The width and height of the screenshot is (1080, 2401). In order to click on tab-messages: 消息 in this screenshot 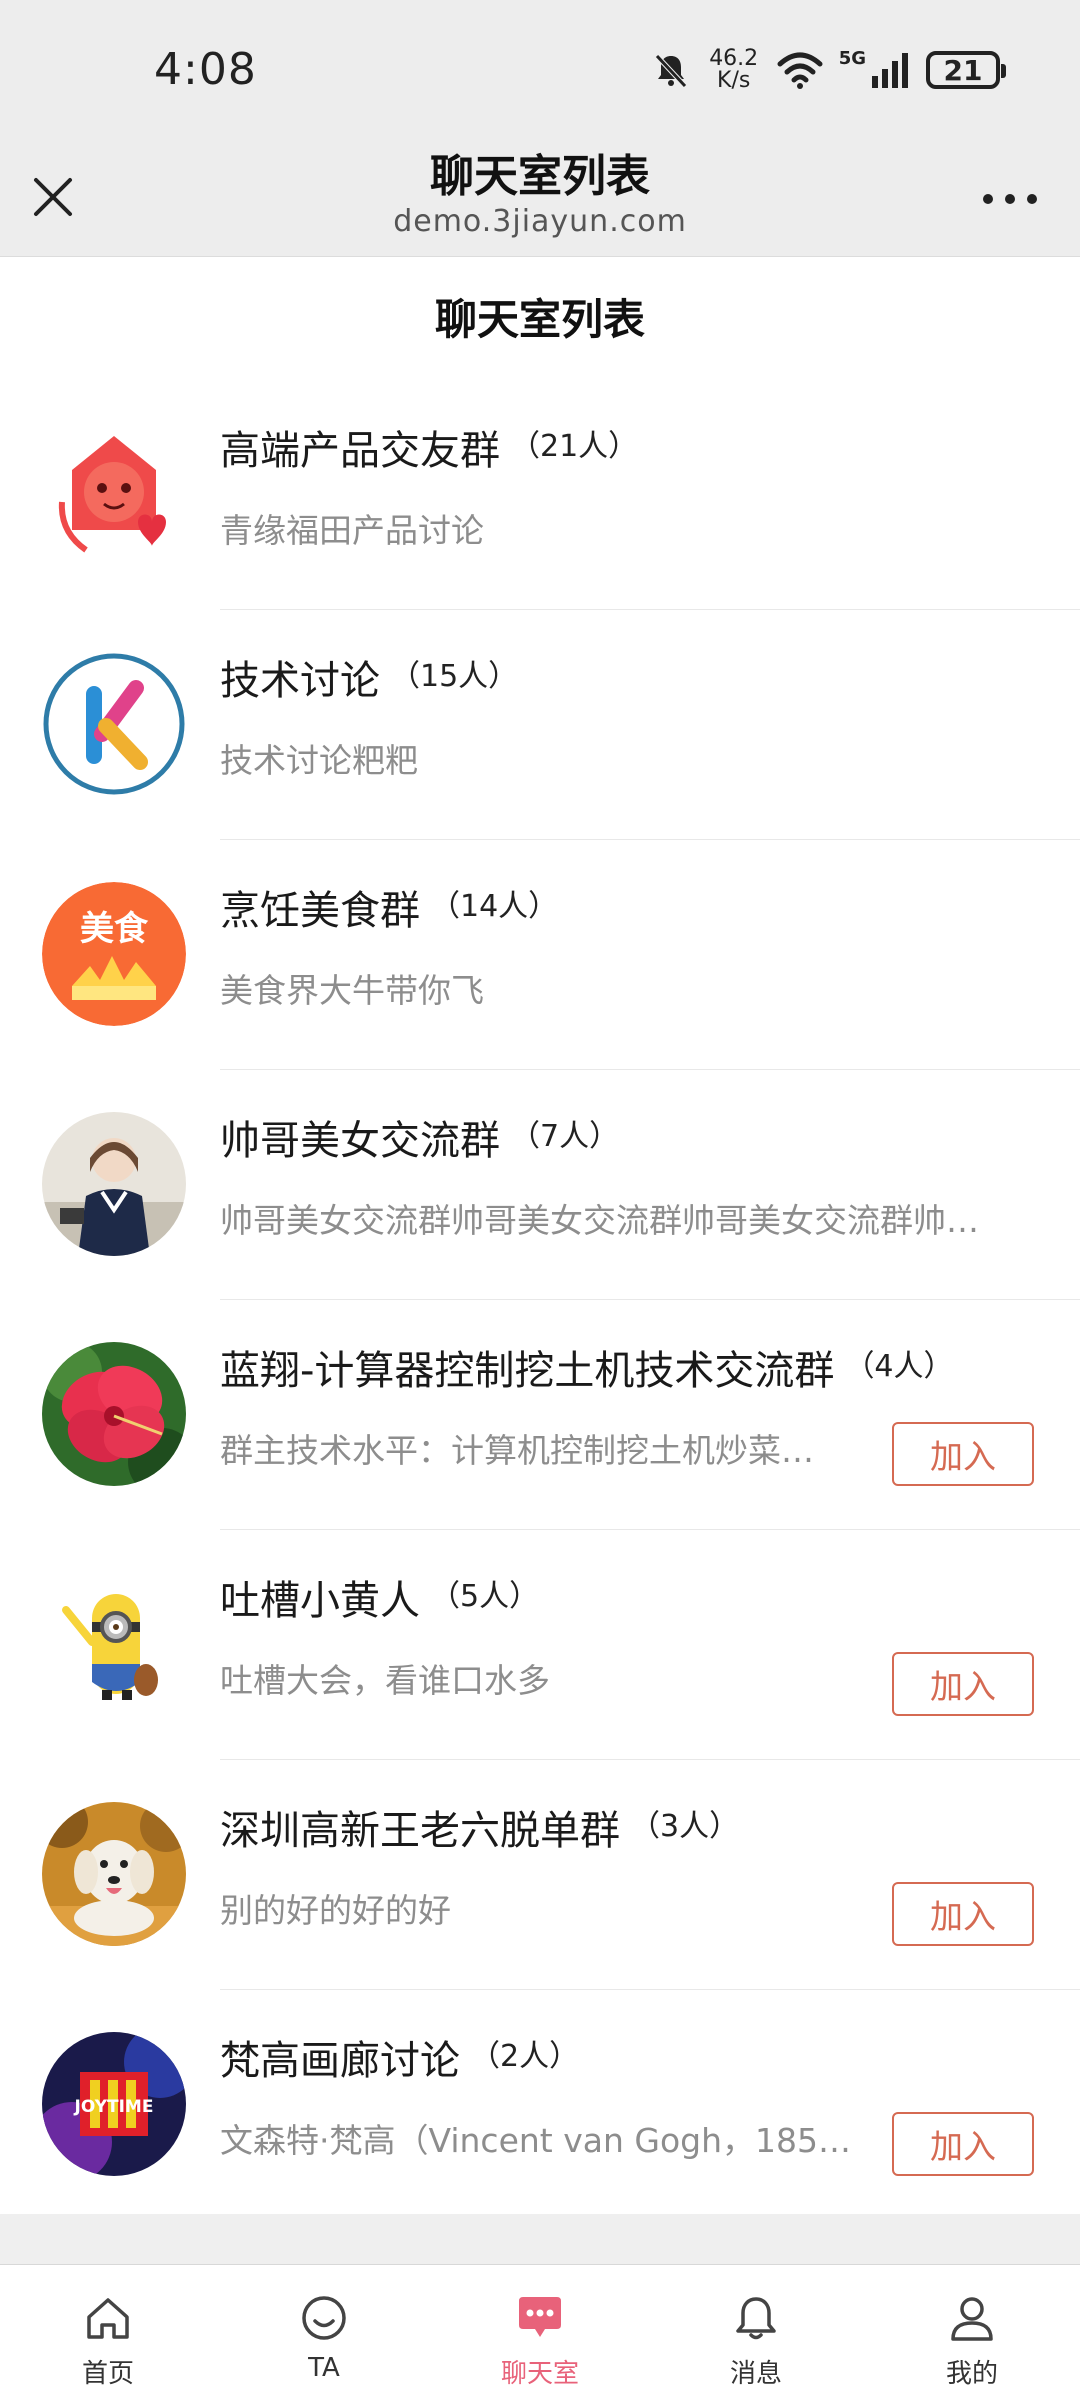, I will do `click(756, 2333)`.